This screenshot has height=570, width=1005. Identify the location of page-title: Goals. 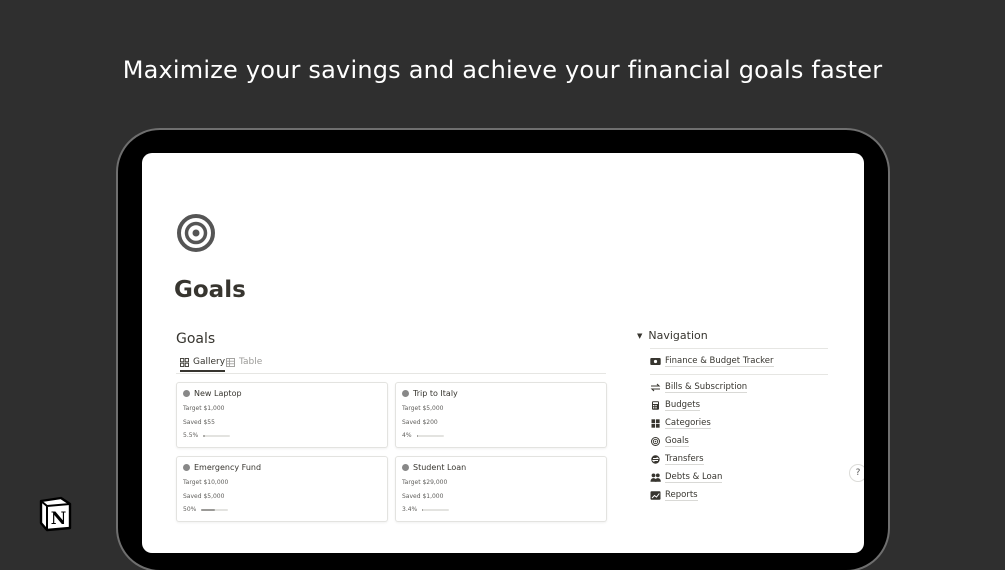
(210, 290).